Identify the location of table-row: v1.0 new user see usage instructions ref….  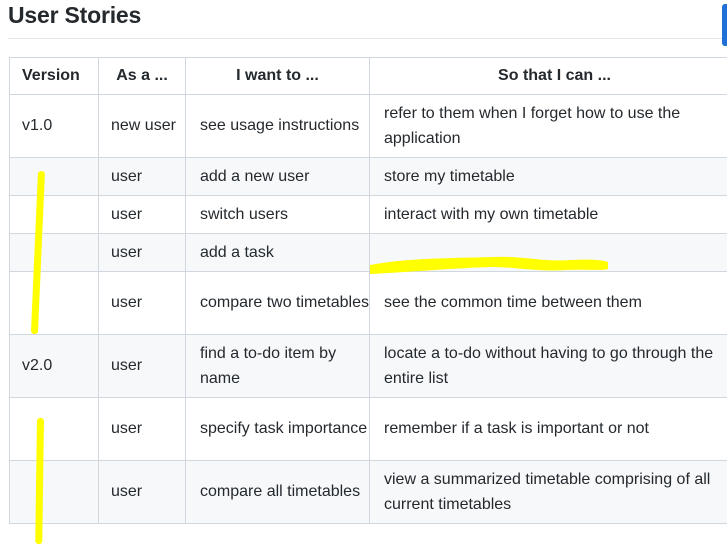
(368, 126).